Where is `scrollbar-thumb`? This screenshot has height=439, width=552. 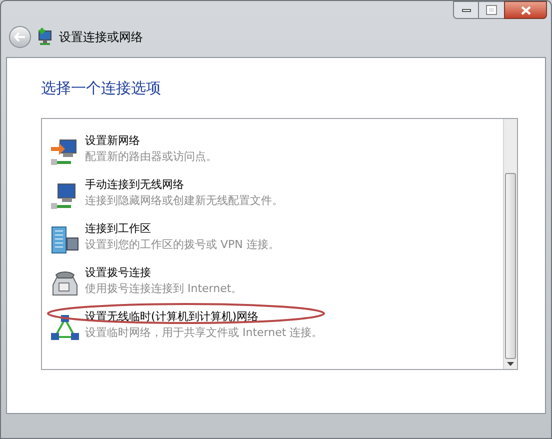
scrollbar-thumb is located at coordinates (510, 265).